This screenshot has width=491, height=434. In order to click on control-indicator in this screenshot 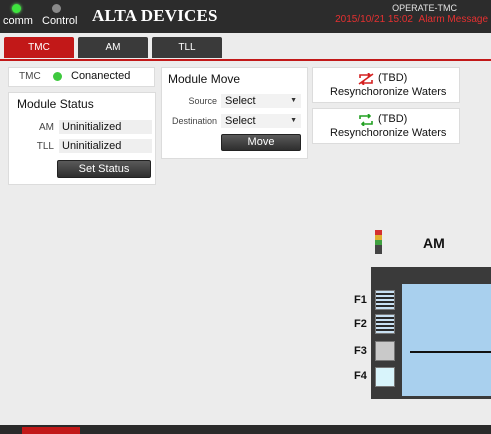, I will do `click(56, 8)`.